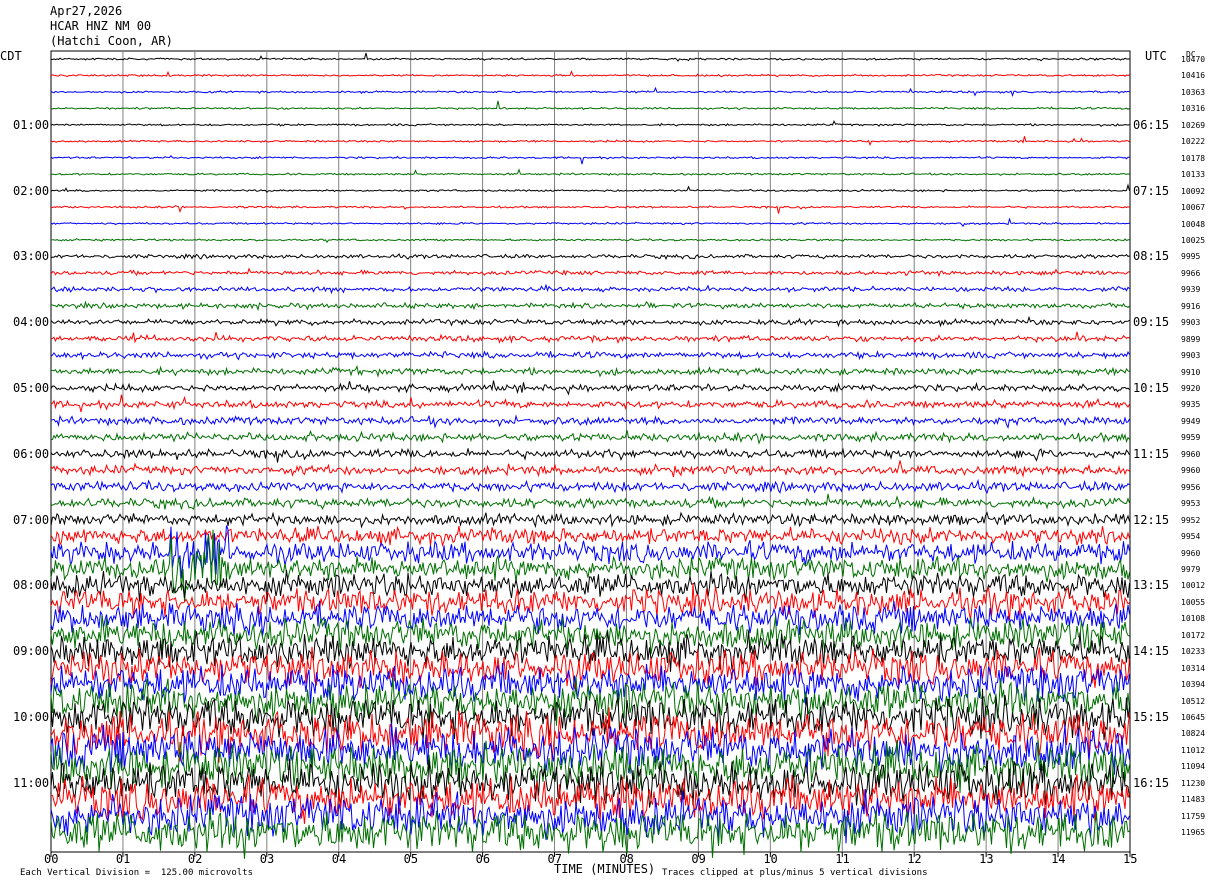 The width and height of the screenshot is (1210, 886). Describe the element at coordinates (1193, 800) in the screenshot. I see `dc-offset-label: 11483` at that location.